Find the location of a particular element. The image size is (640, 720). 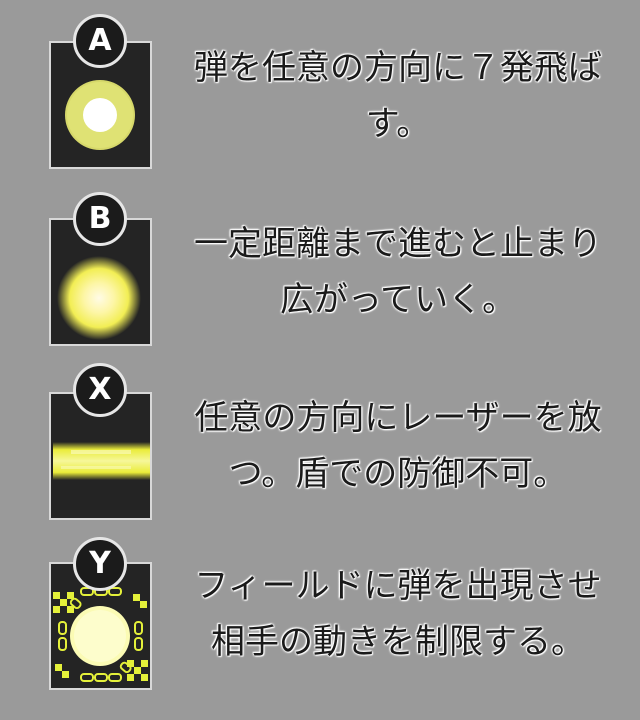

ability-description-x: 任意の方向にレーザーを放 つ。盾での防御不可。 is located at coordinates (398, 446).